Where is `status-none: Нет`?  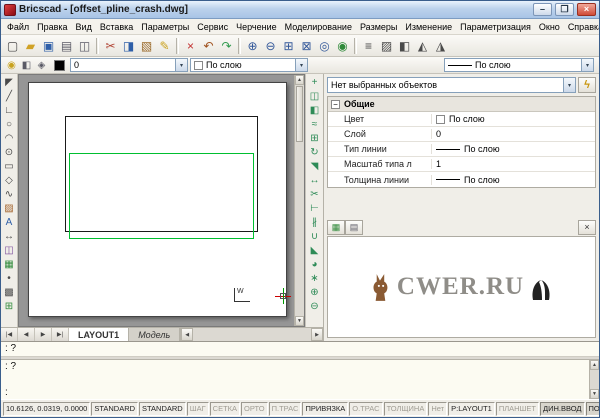
status-none: Нет is located at coordinates (438, 408).